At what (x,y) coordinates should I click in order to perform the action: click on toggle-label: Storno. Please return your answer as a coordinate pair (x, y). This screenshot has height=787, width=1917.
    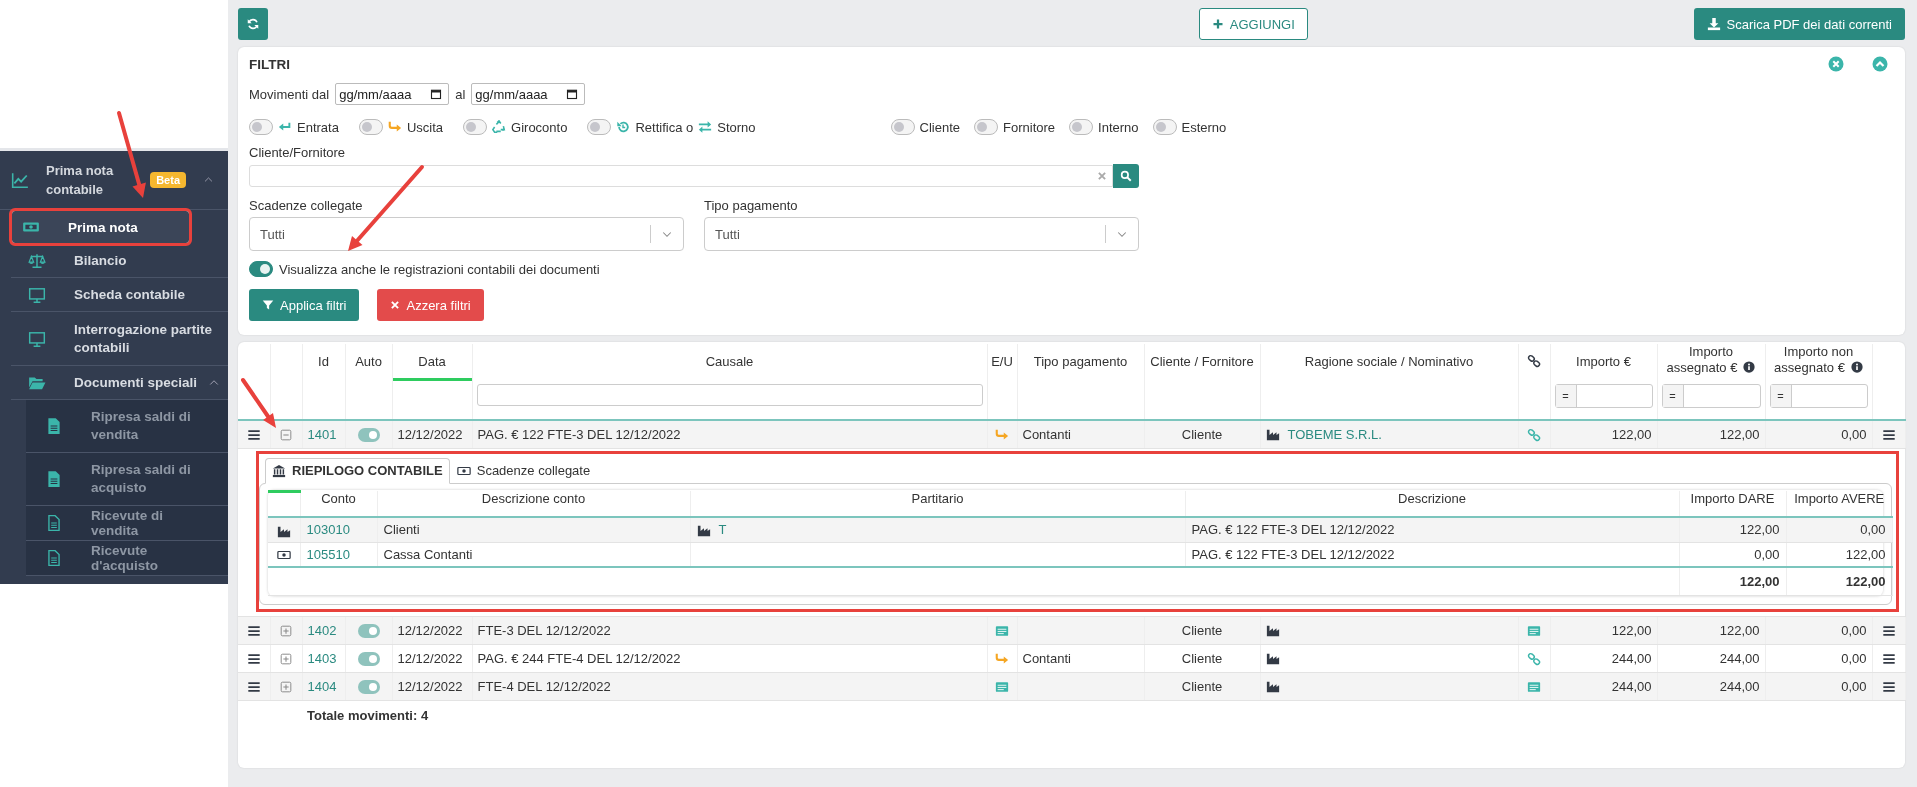
    Looking at the image, I should click on (736, 127).